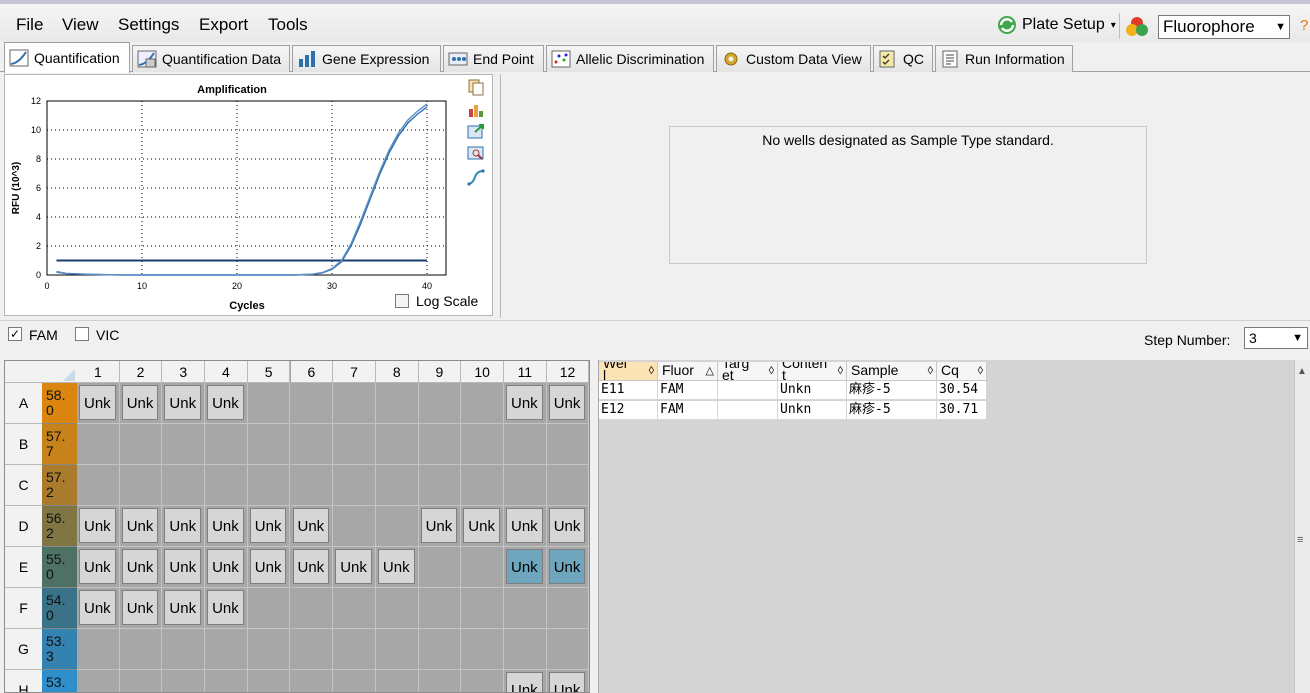  I want to click on fam-checkbox: ✓, so click(15, 334).